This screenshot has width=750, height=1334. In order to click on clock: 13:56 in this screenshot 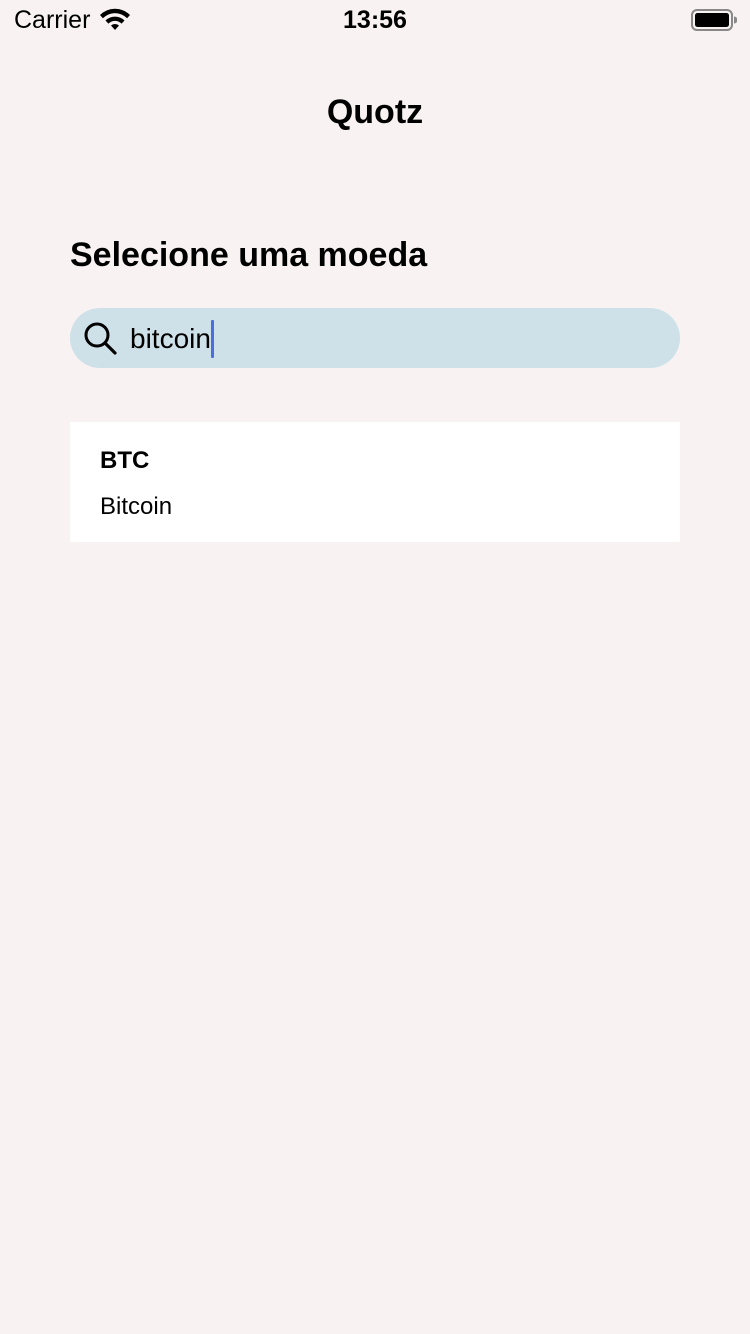, I will do `click(375, 20)`.